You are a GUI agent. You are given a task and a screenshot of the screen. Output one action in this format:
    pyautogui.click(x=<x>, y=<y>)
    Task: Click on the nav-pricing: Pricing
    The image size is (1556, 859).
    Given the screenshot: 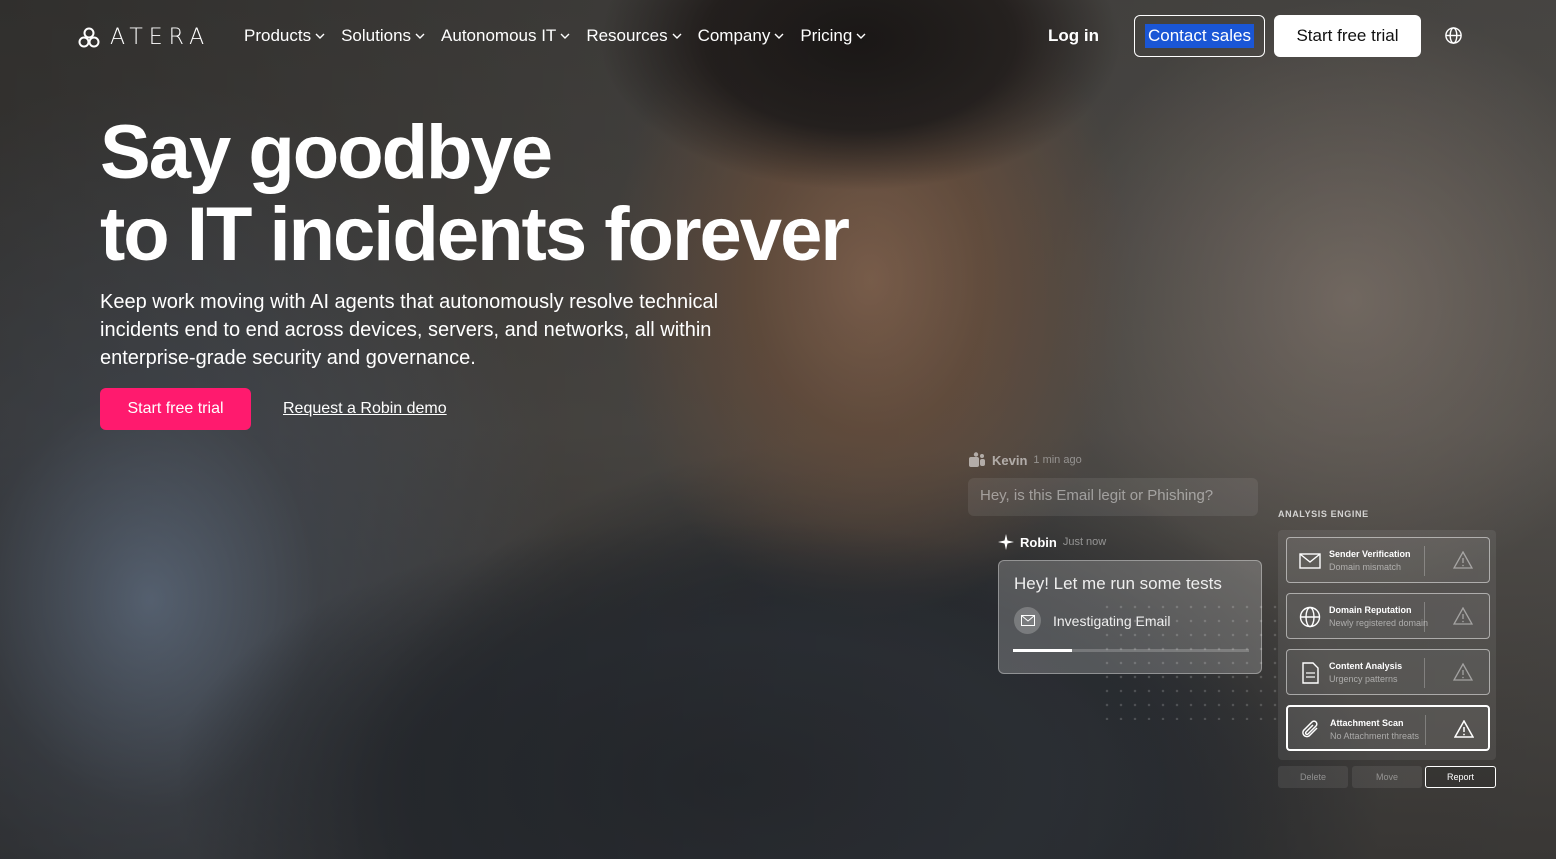 What is the action you would take?
    pyautogui.click(x=833, y=36)
    